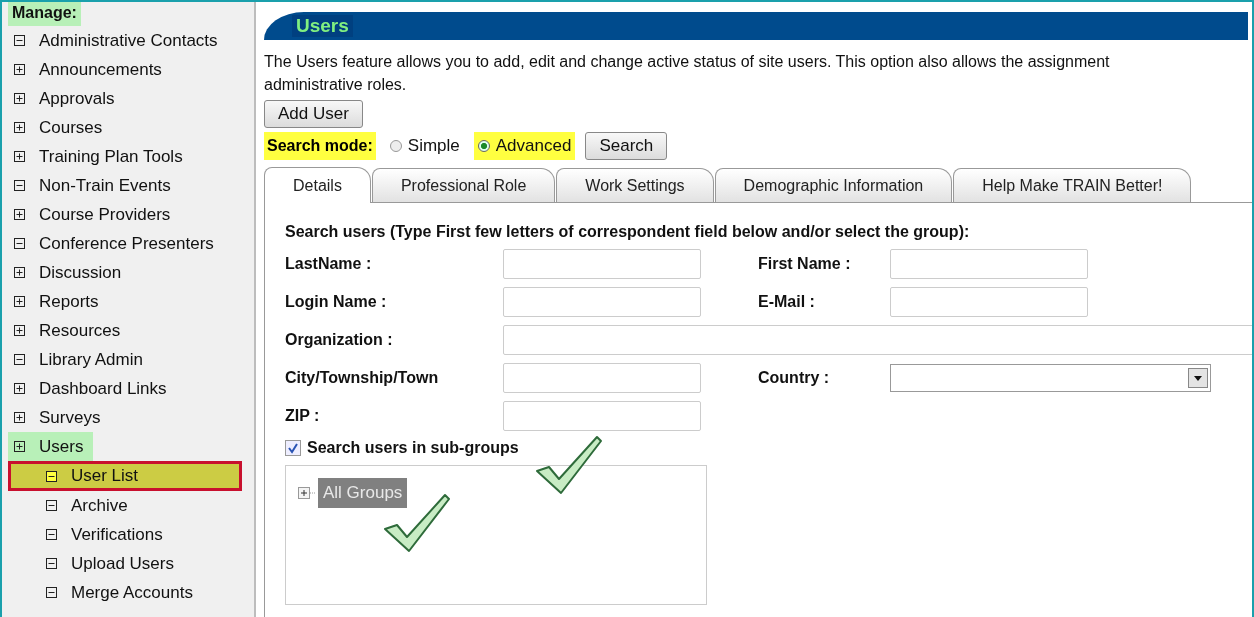 The width and height of the screenshot is (1254, 617). Describe the element at coordinates (628, 232) in the screenshot. I see `instruction-text: Search users (Type First few letters of correspondent field below and/or select the group):` at that location.